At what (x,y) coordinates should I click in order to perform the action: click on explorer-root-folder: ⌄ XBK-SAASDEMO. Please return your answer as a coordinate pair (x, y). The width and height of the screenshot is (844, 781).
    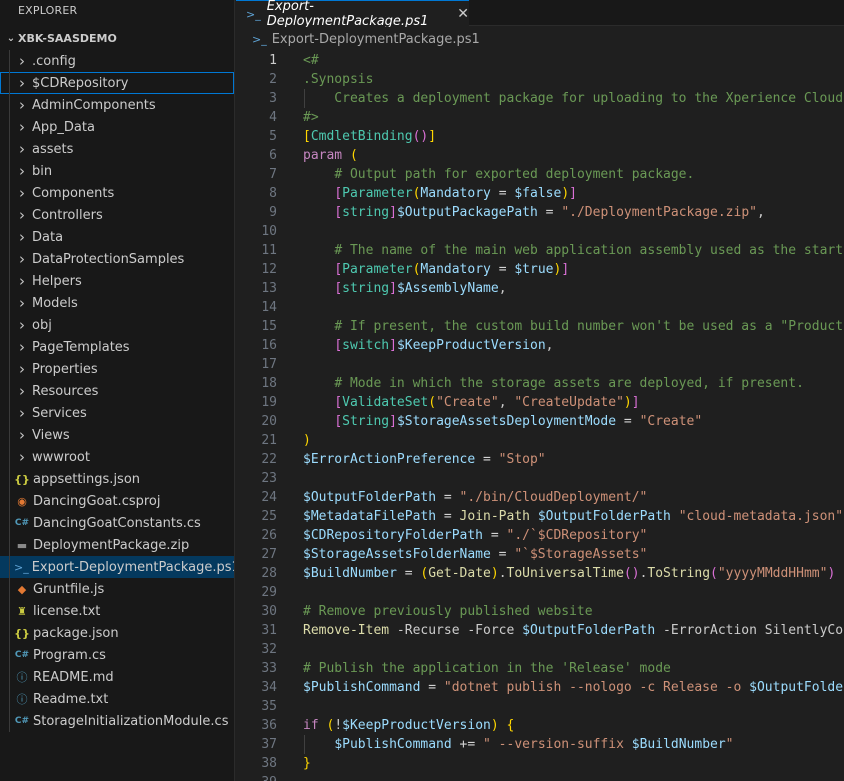
    Looking at the image, I should click on (117, 39).